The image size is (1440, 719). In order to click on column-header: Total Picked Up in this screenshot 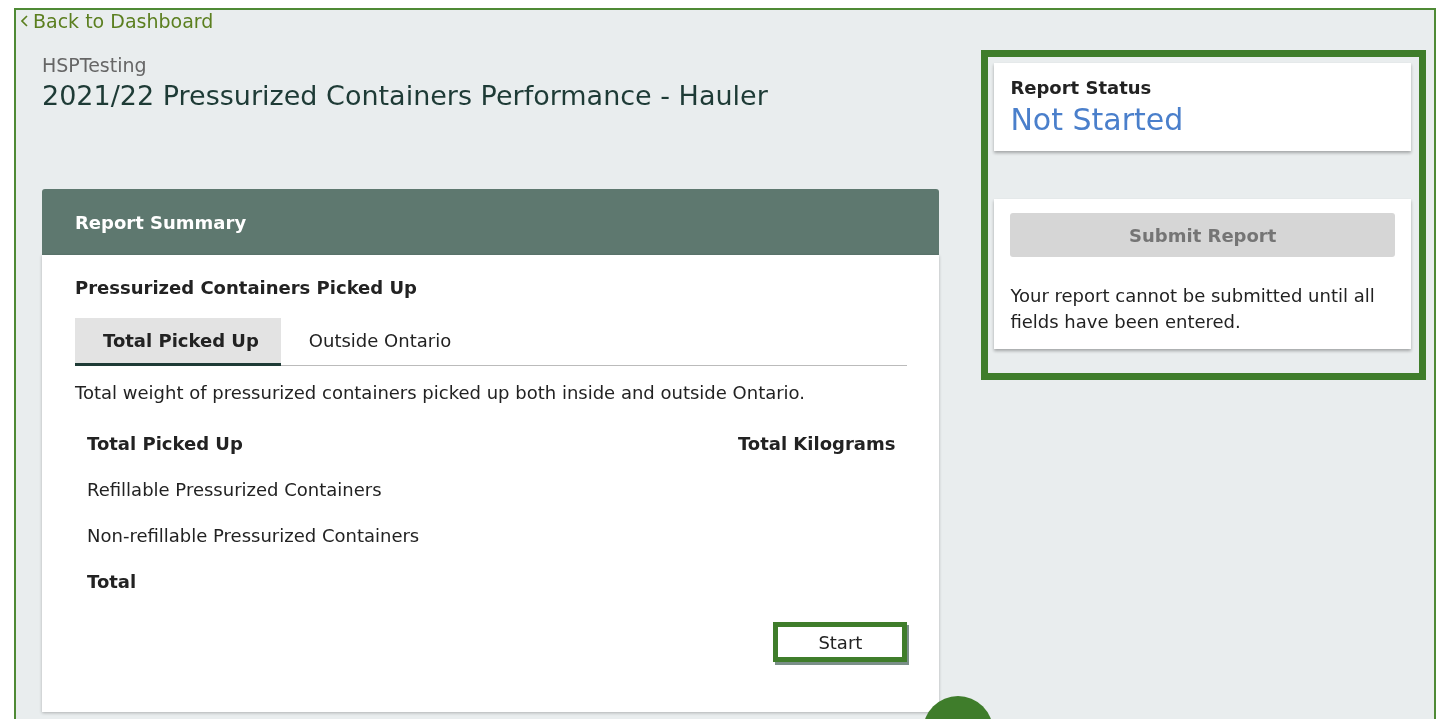, I will do `click(165, 443)`.